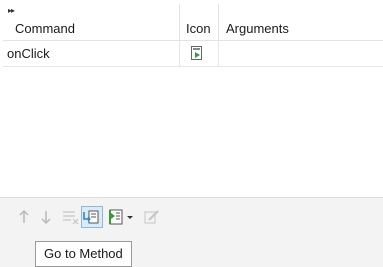 The image size is (383, 267). I want to click on run-method-icon, so click(196, 53).